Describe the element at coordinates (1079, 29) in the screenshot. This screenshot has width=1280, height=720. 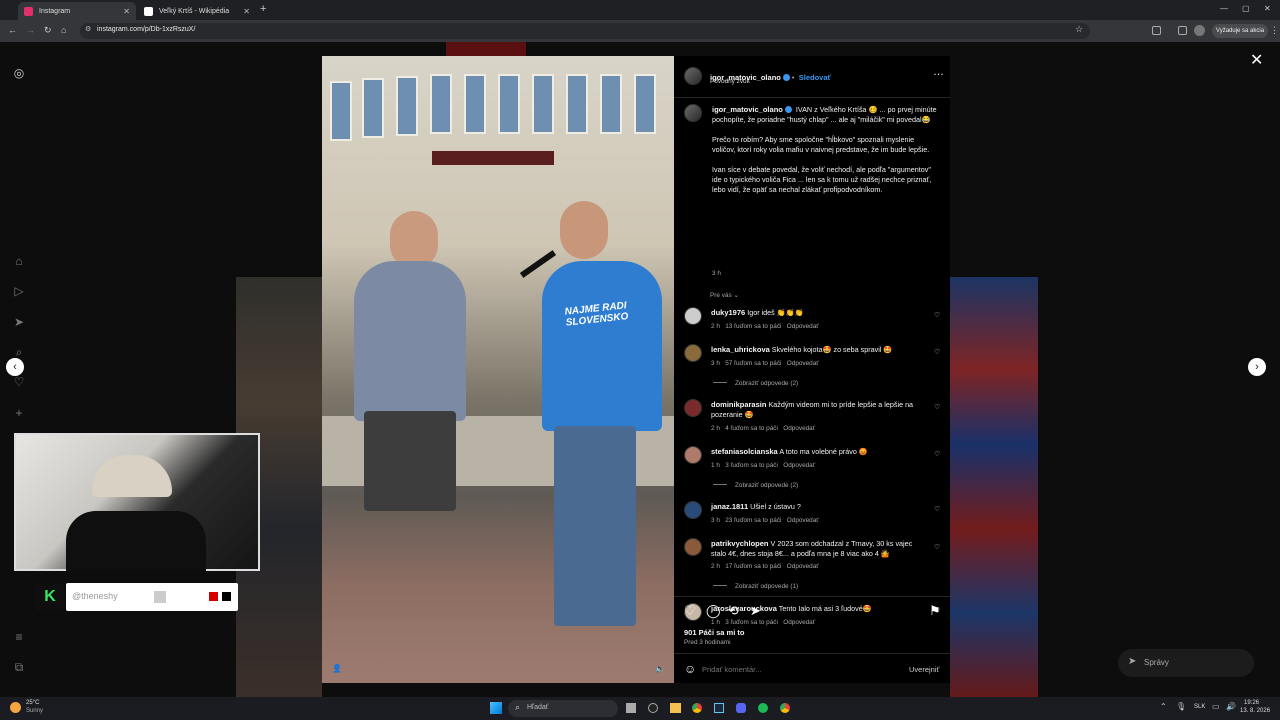
I see `bookmark-star-icon: ☆` at that location.